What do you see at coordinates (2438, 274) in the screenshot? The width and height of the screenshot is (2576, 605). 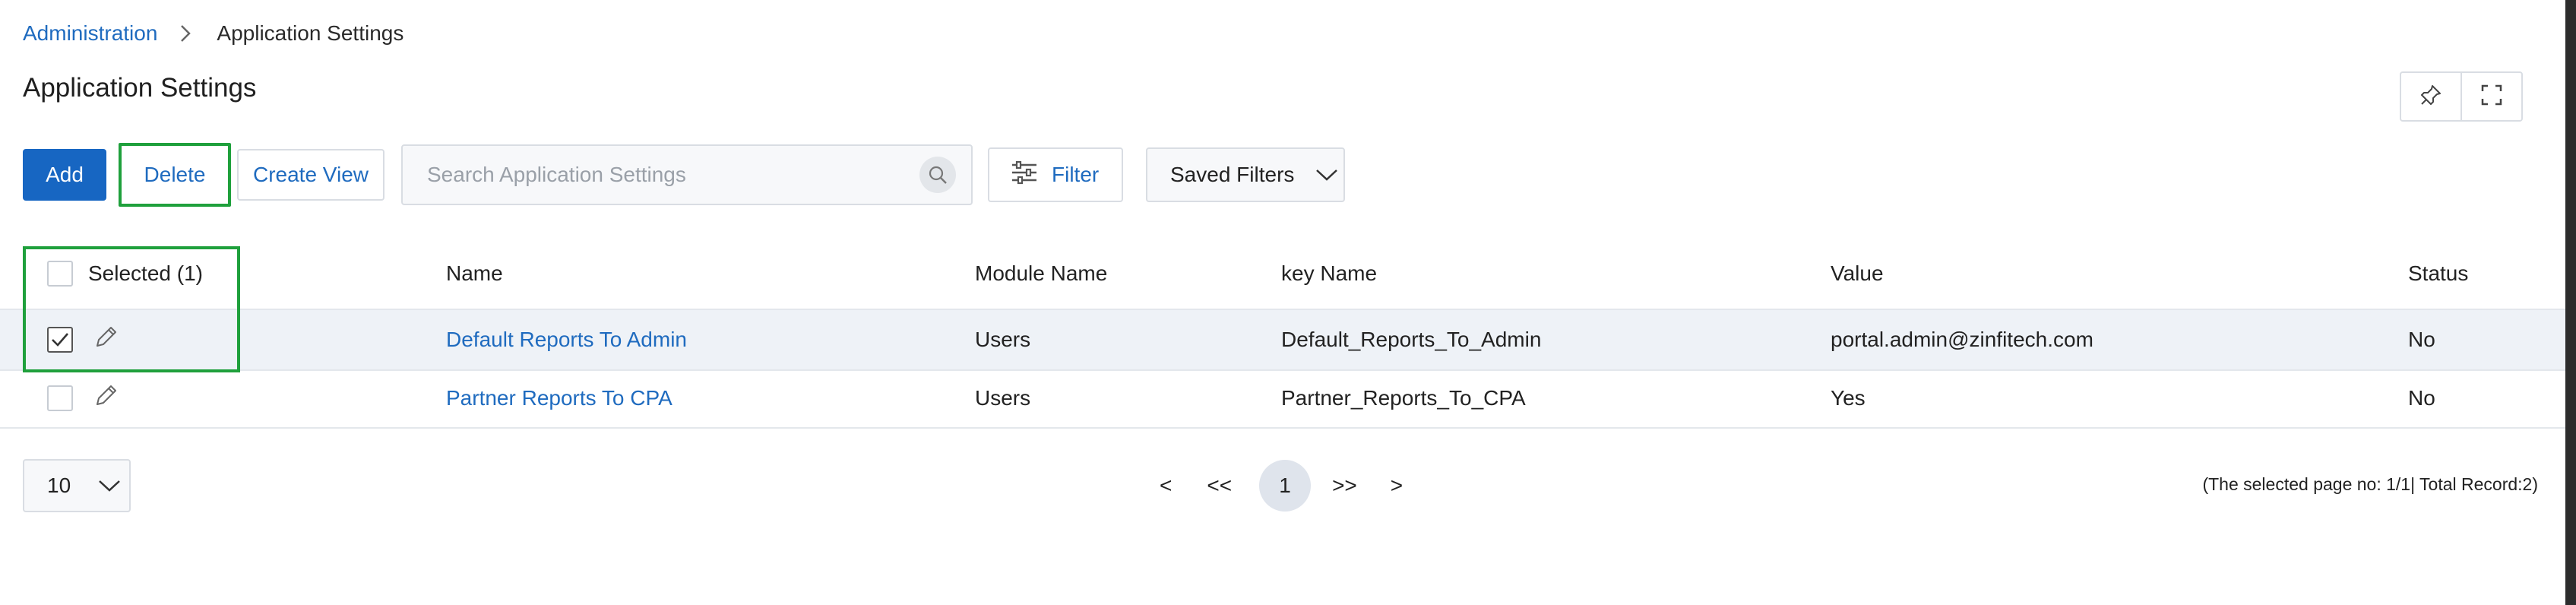 I see `header-status: Status` at bounding box center [2438, 274].